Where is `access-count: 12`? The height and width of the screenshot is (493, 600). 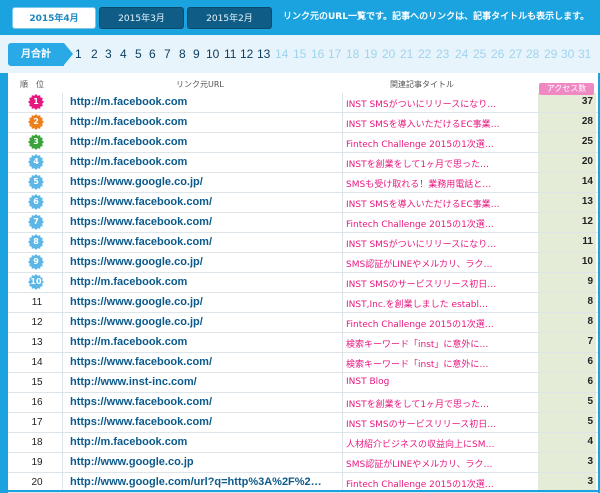
access-count: 12 is located at coordinates (587, 221).